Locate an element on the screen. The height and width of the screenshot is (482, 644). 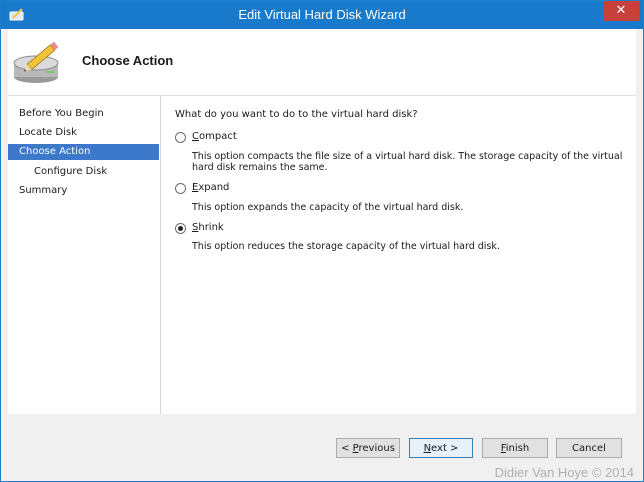
wizard-header: Choose Action is located at coordinates (322, 62).